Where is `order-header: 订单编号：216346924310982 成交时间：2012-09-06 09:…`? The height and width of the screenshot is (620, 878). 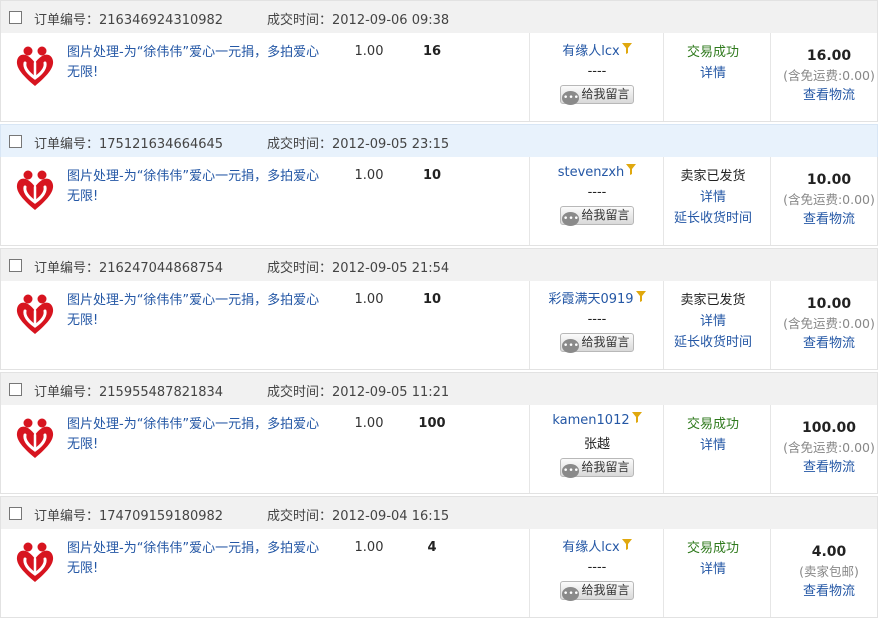
order-header: 订单编号：216346924310982 成交时间：2012-09-06 09:… is located at coordinates (439, 17).